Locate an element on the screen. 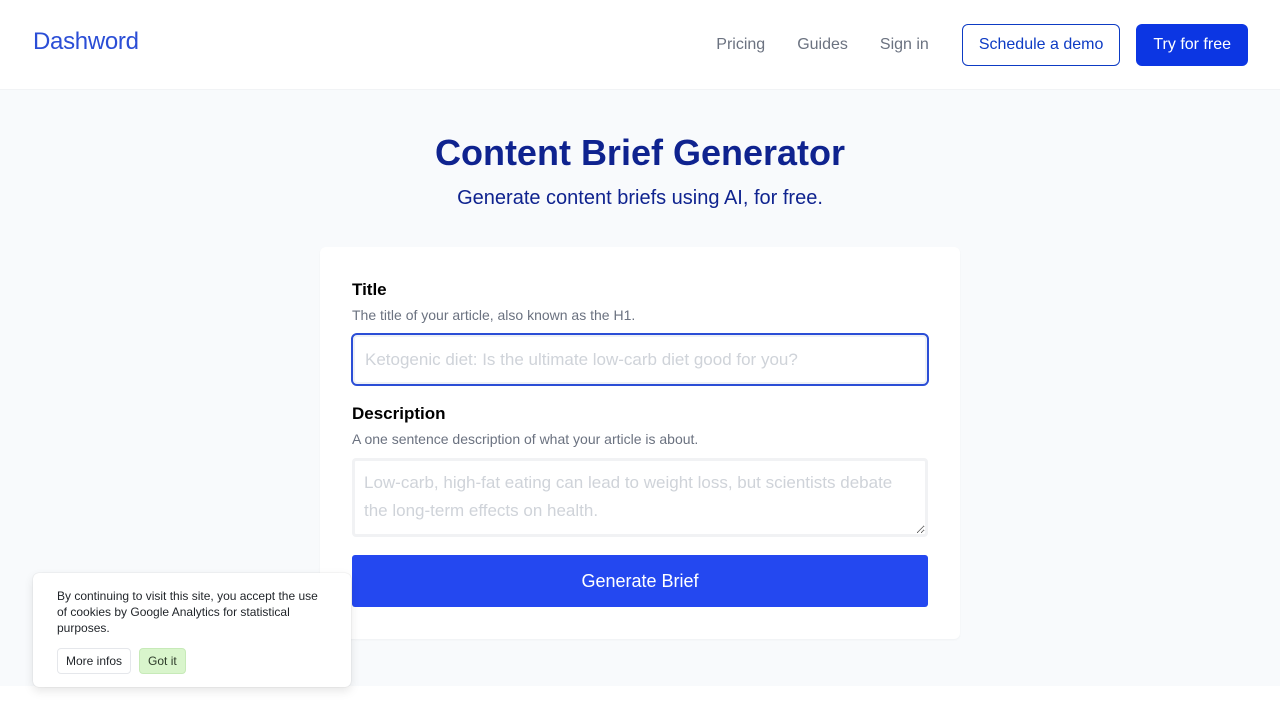 This screenshot has height=720, width=1280. page-title: Content Brief Generator is located at coordinates (640, 152).